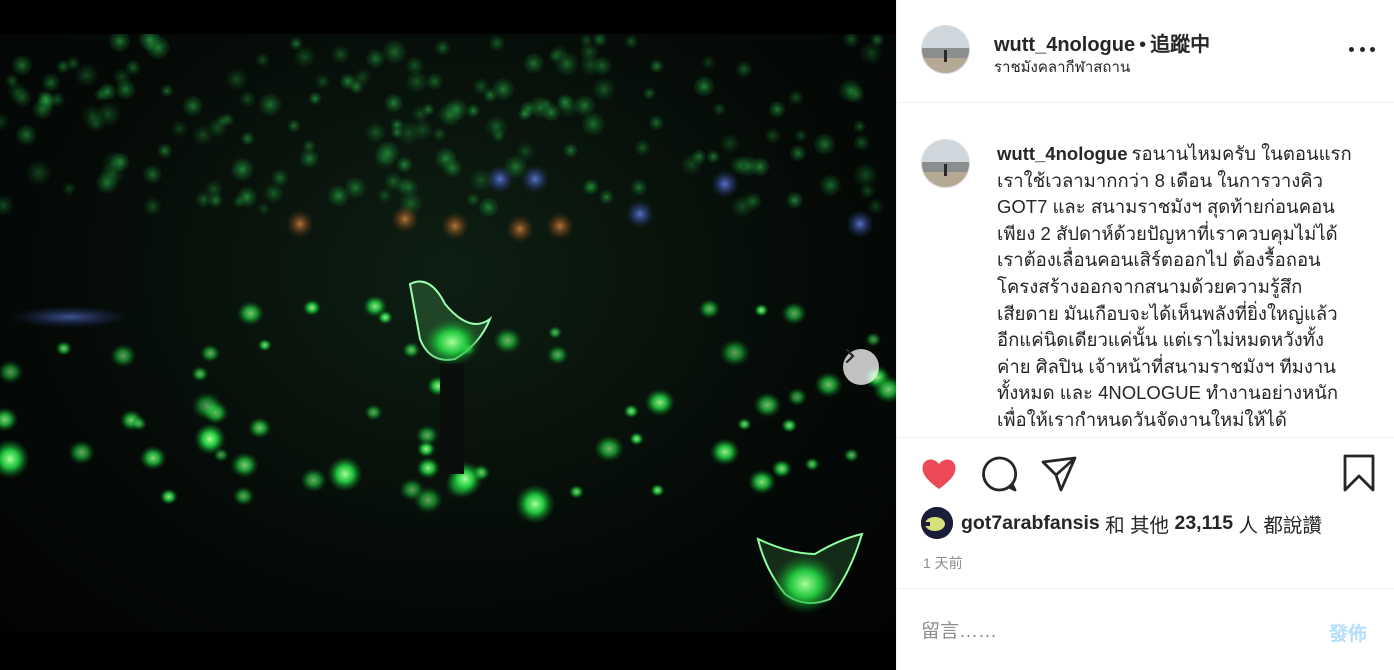 The width and height of the screenshot is (1394, 670). I want to click on comment-input, so click(1111, 632).